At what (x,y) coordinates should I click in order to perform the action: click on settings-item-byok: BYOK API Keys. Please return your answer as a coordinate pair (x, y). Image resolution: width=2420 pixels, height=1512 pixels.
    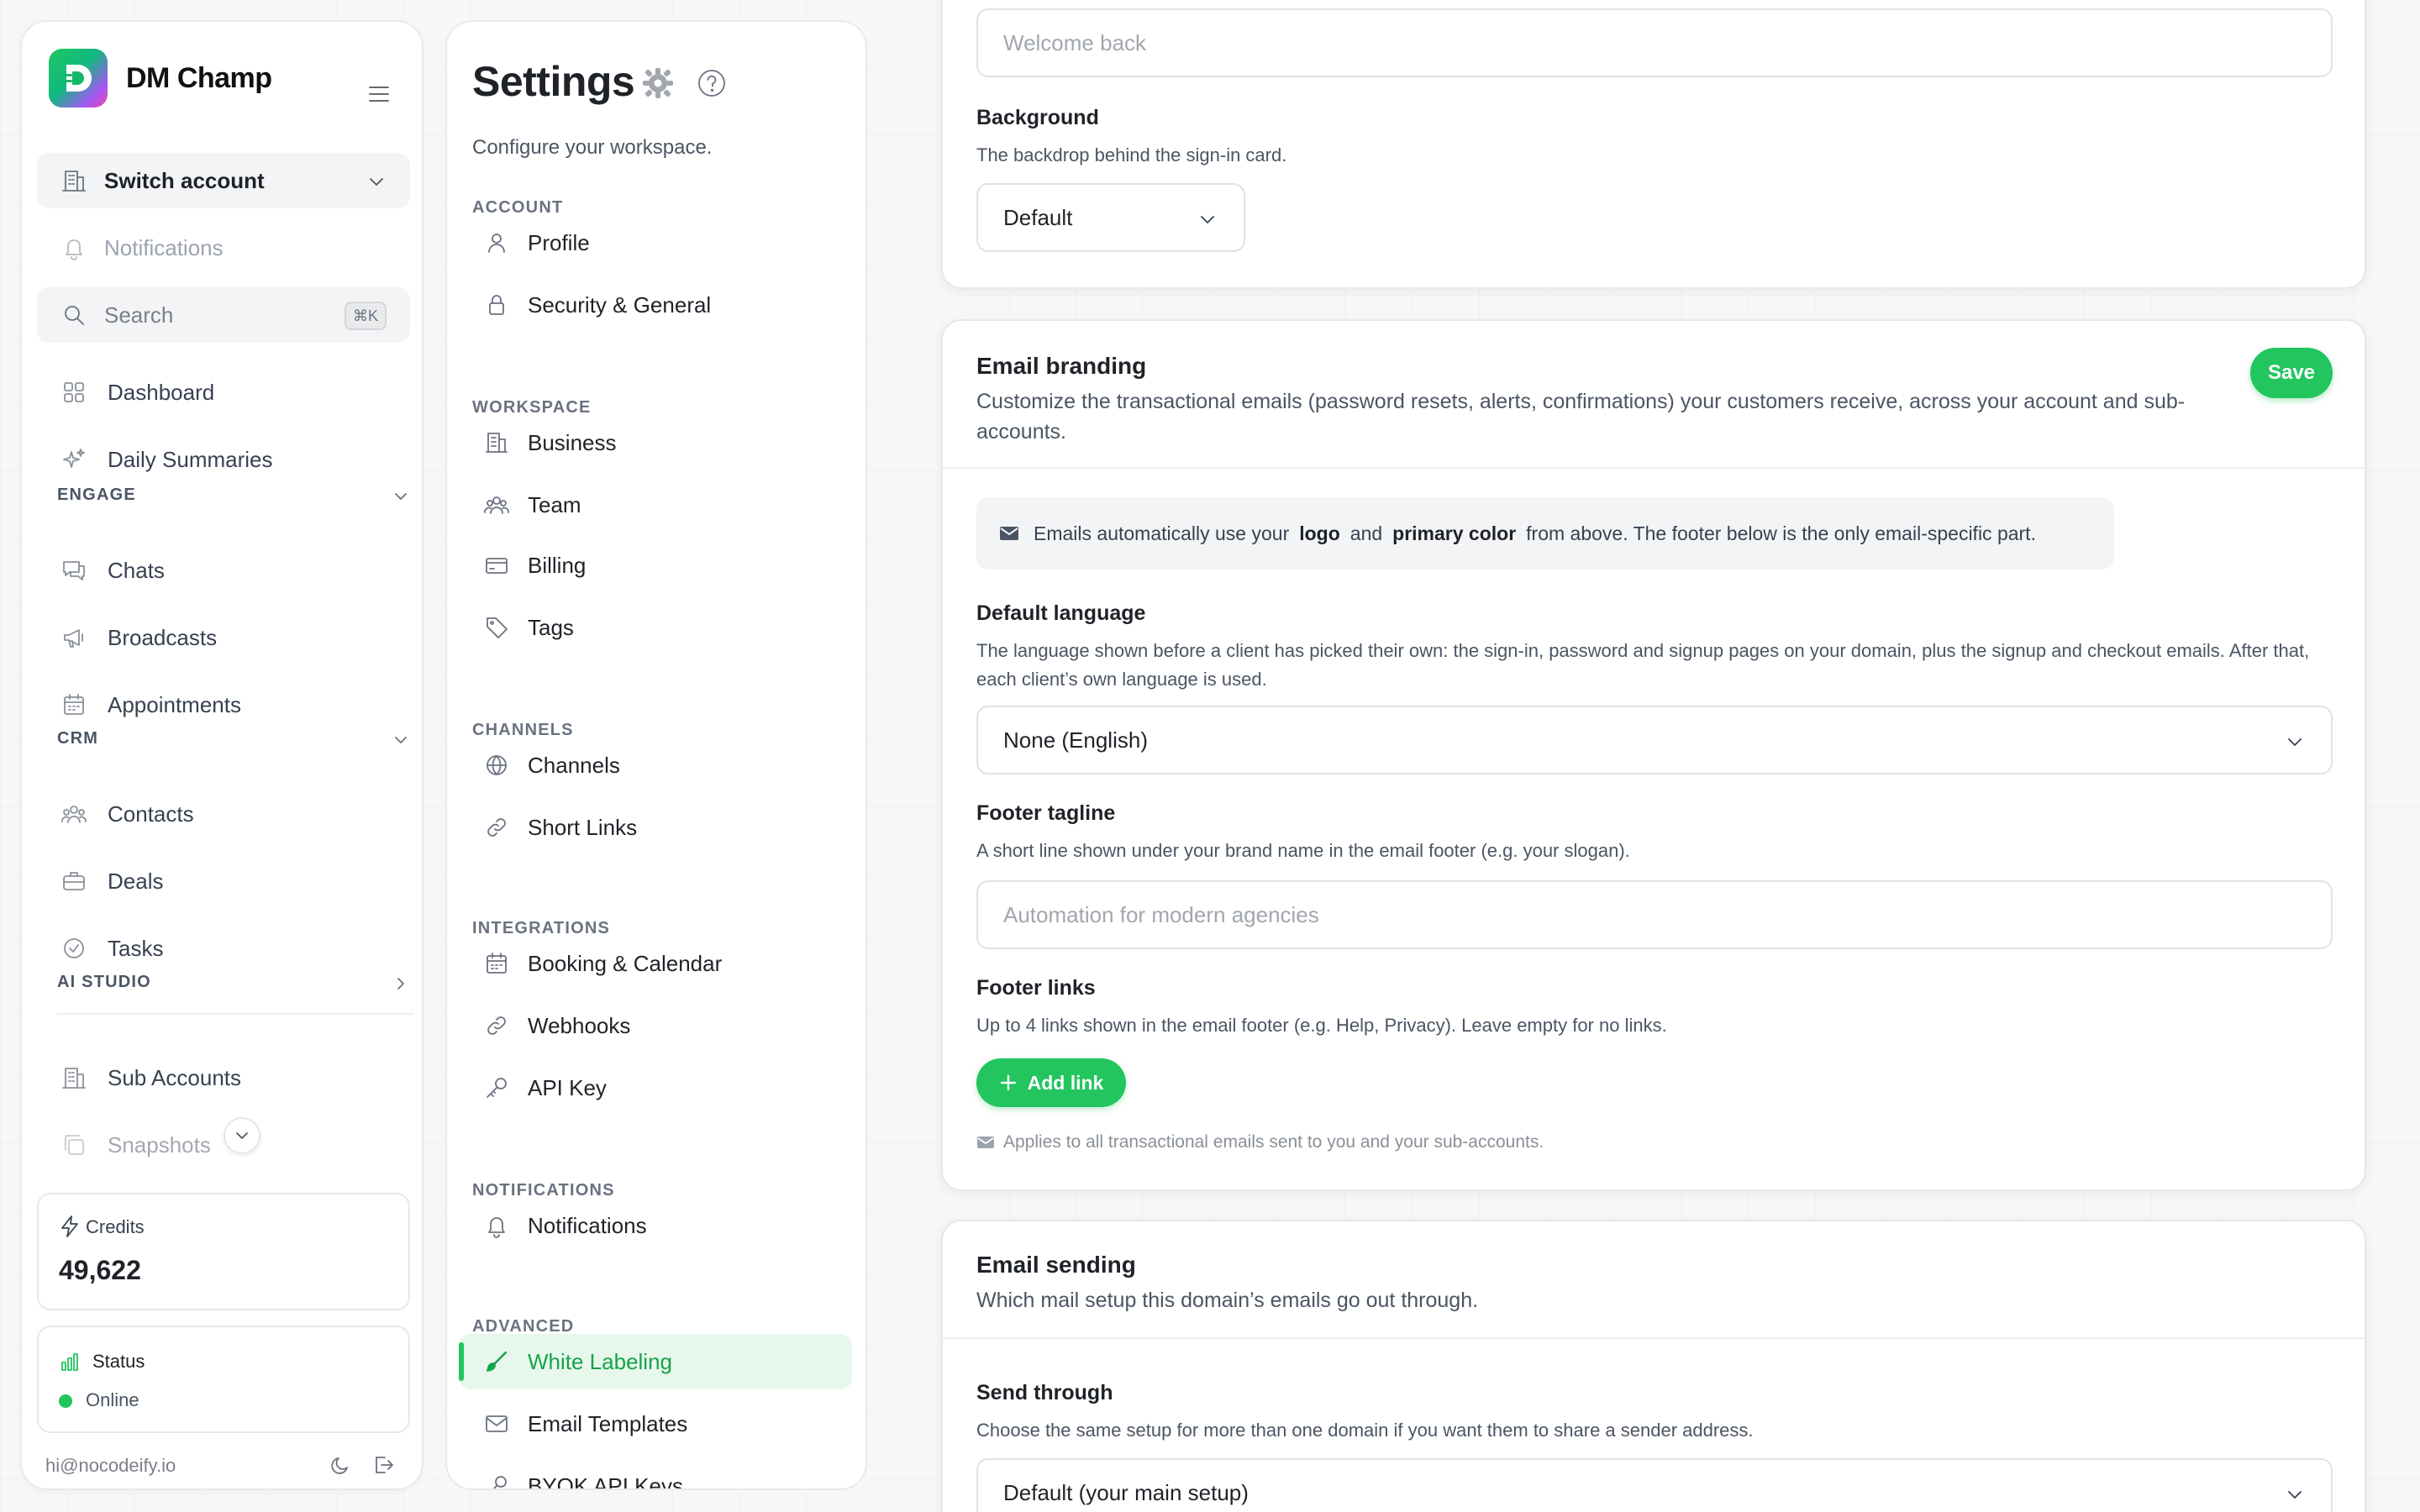
    Looking at the image, I should click on (656, 1473).